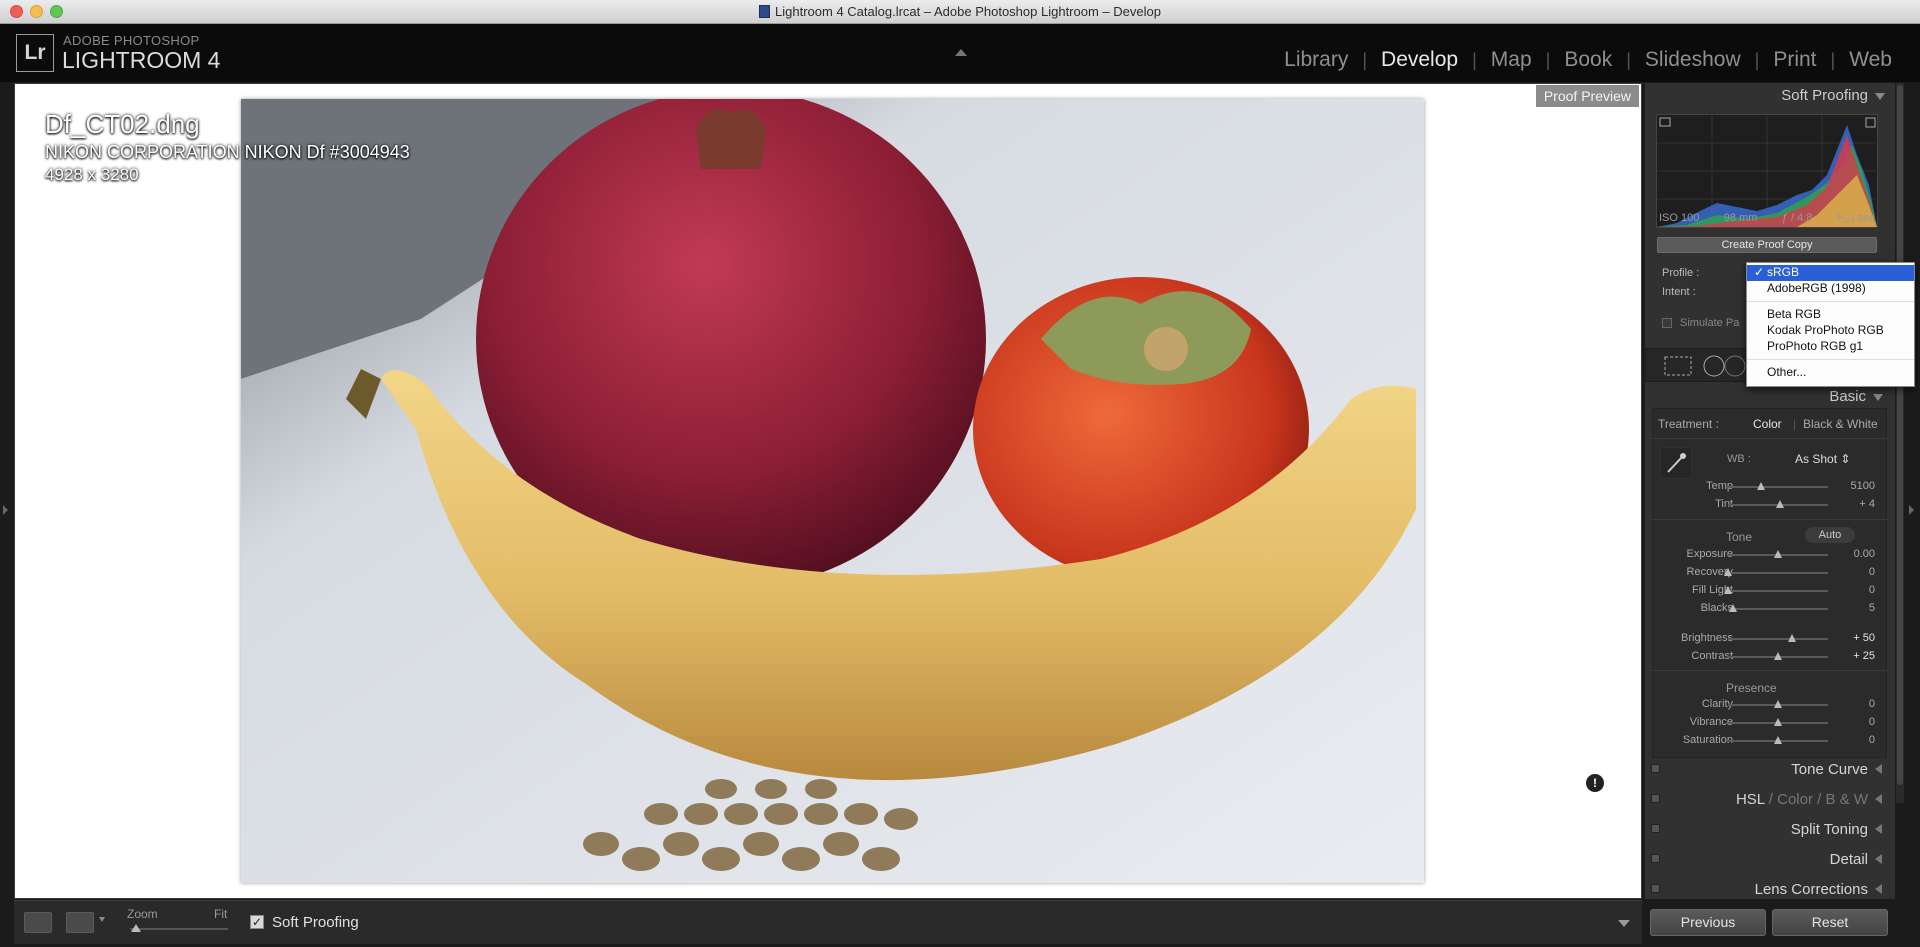 Image resolution: width=1920 pixels, height=947 pixels. I want to click on slider-saturation: Saturation 0, so click(1769, 741).